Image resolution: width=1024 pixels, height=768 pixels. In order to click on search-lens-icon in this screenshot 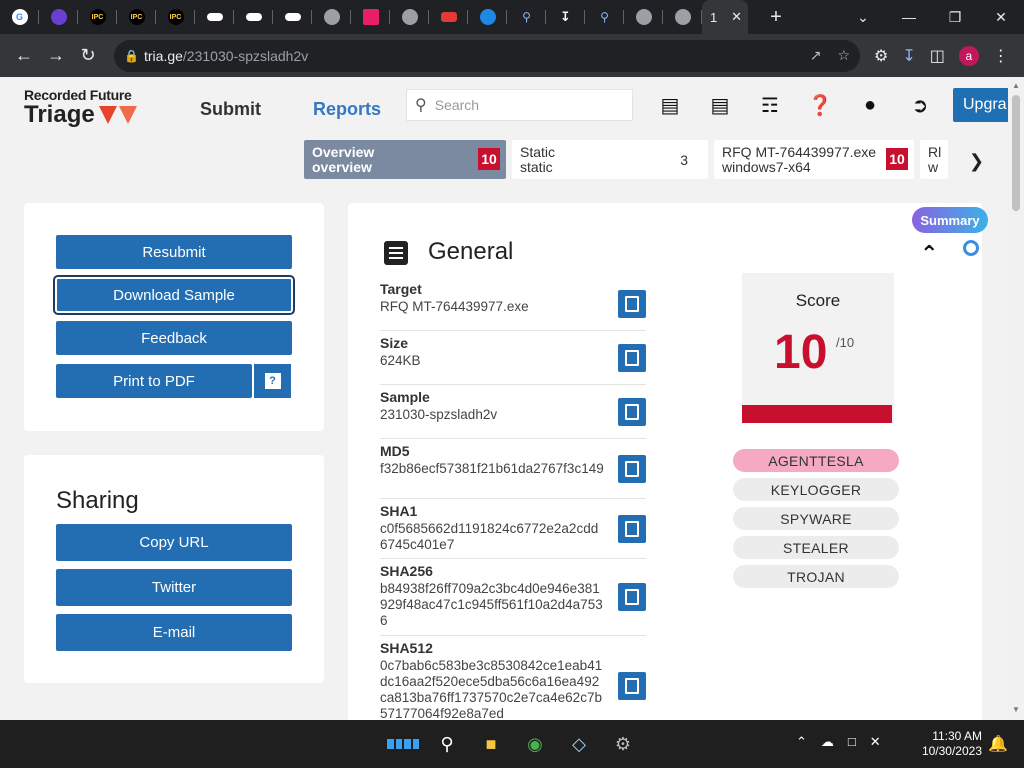, I will do `click(487, 17)`.